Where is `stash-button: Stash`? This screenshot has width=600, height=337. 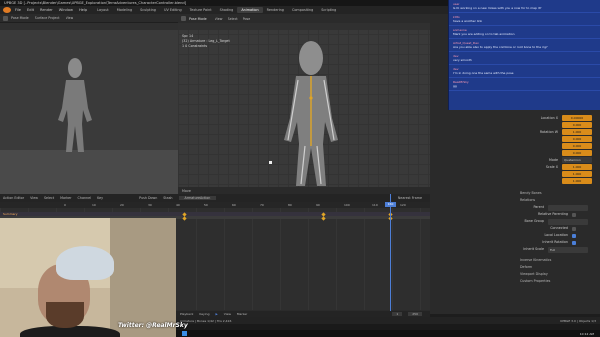
stash-button: Stash is located at coordinates (167, 198).